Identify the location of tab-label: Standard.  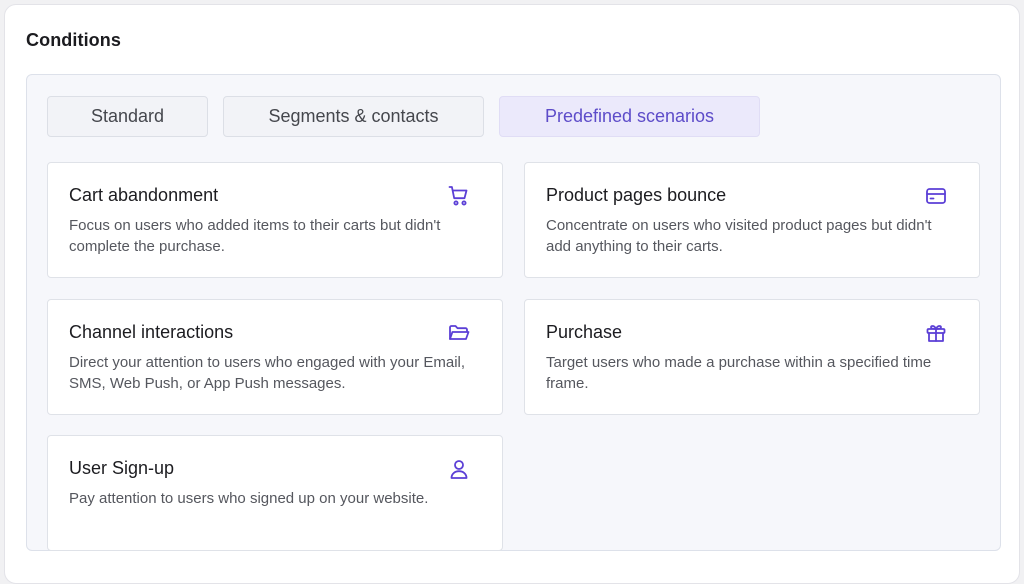
(127, 116).